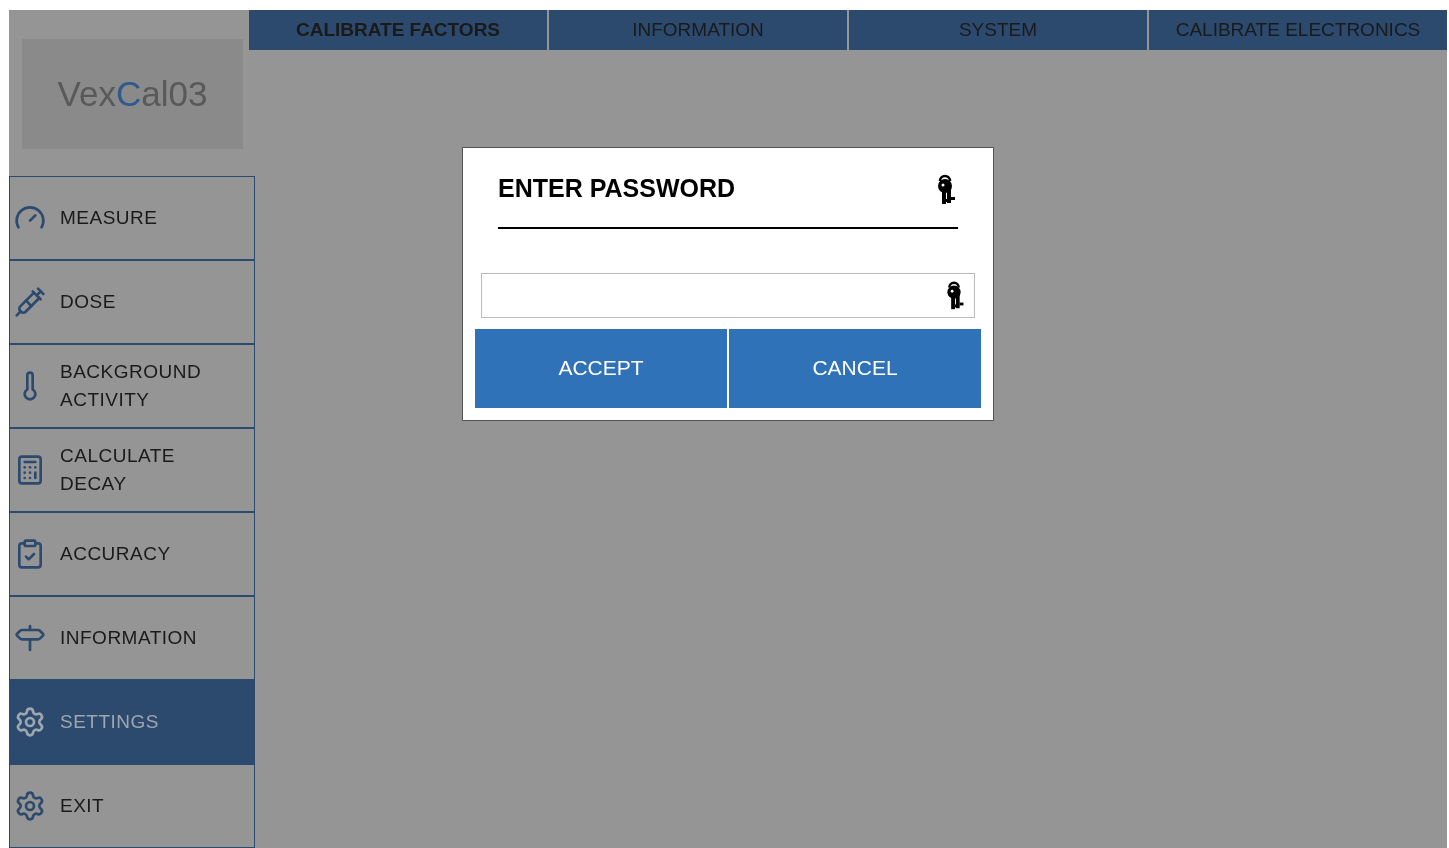  What do you see at coordinates (132, 218) in the screenshot?
I see `sidebar-item: MEASURE` at bounding box center [132, 218].